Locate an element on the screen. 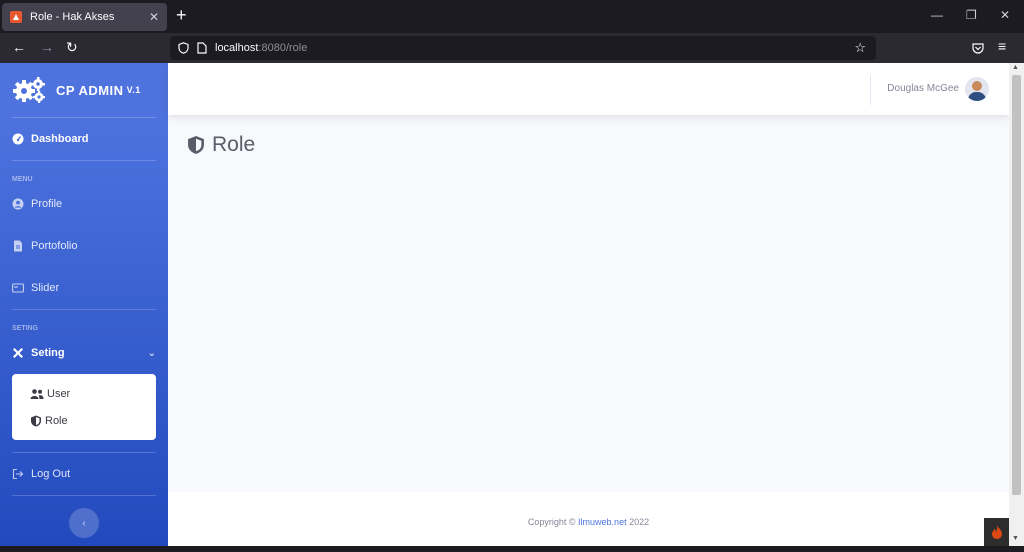 This screenshot has width=1024, height=552. browser-tabbar: Role - Hak Akses ✕ + — ❐ ✕ is located at coordinates (512, 16).